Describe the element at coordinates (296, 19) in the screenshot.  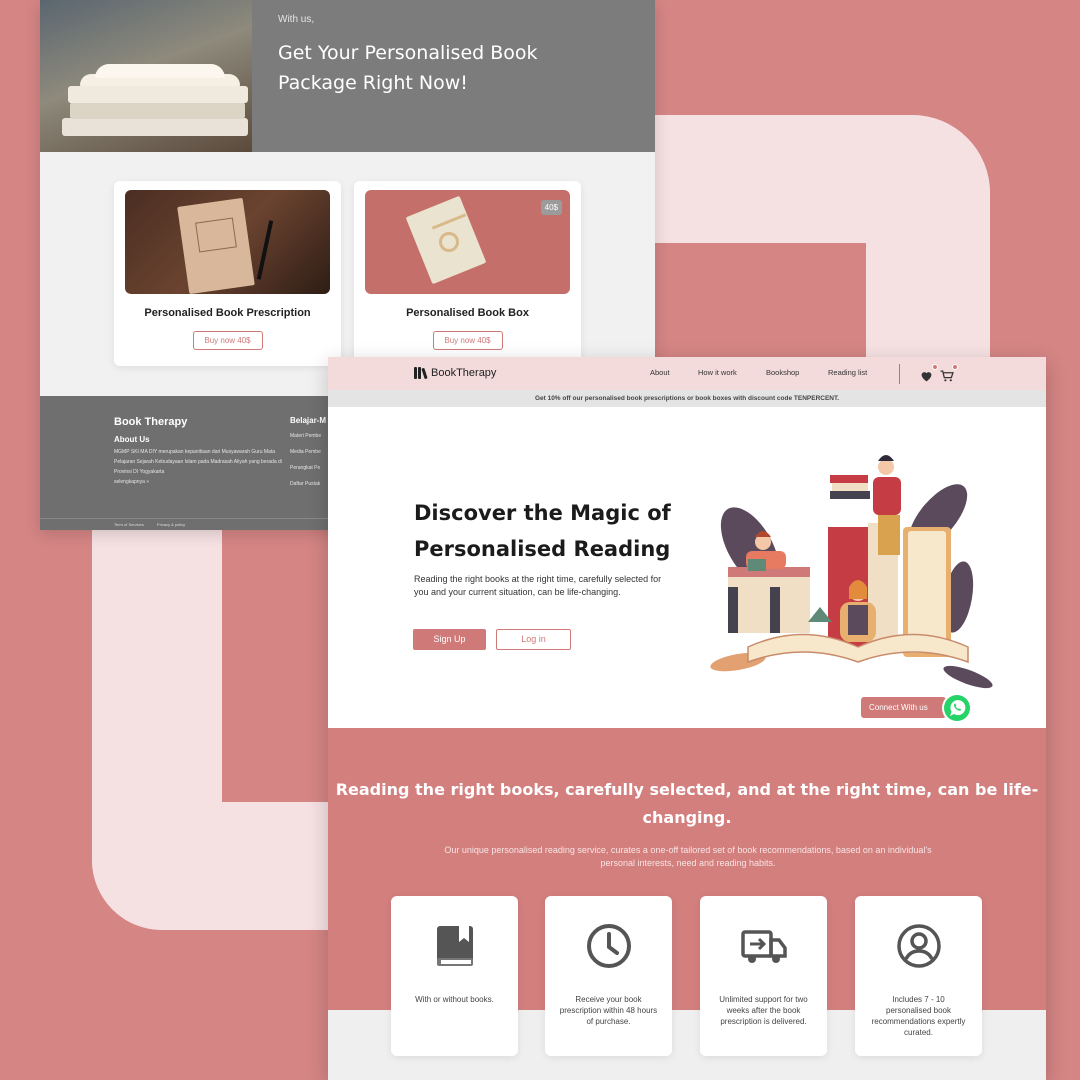
I see `hero-eyebrow: With us,` at that location.